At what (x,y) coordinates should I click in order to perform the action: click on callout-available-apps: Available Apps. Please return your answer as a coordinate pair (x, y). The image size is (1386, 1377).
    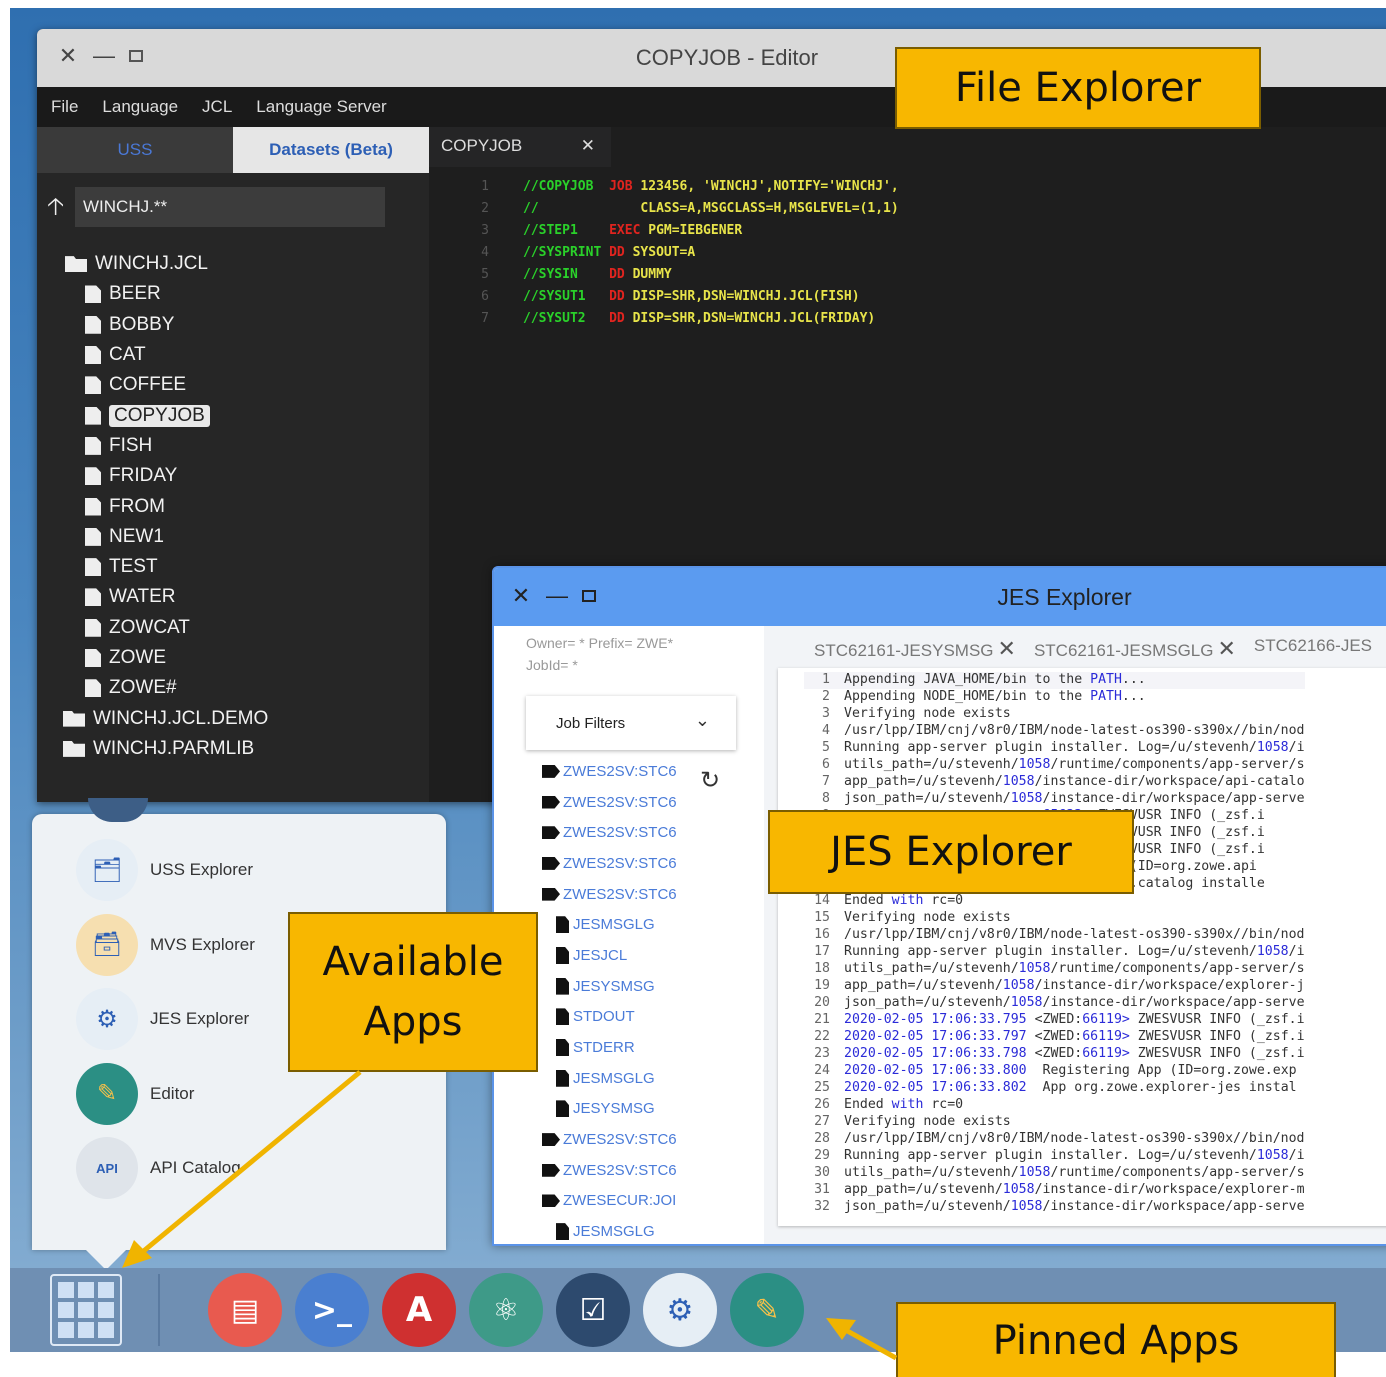
    Looking at the image, I should click on (413, 992).